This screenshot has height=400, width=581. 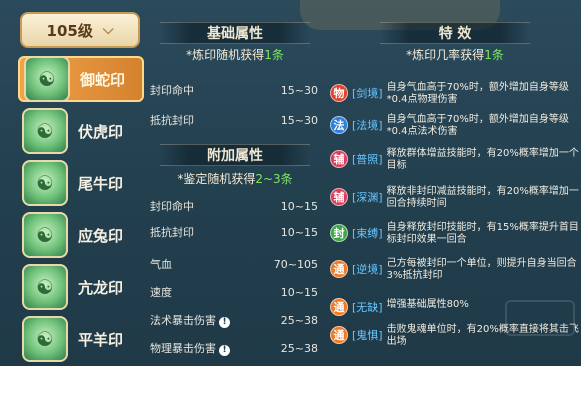 What do you see at coordinates (225, 55) in the screenshot?
I see `basic-note-prefix: *炼印随机获得` at bounding box center [225, 55].